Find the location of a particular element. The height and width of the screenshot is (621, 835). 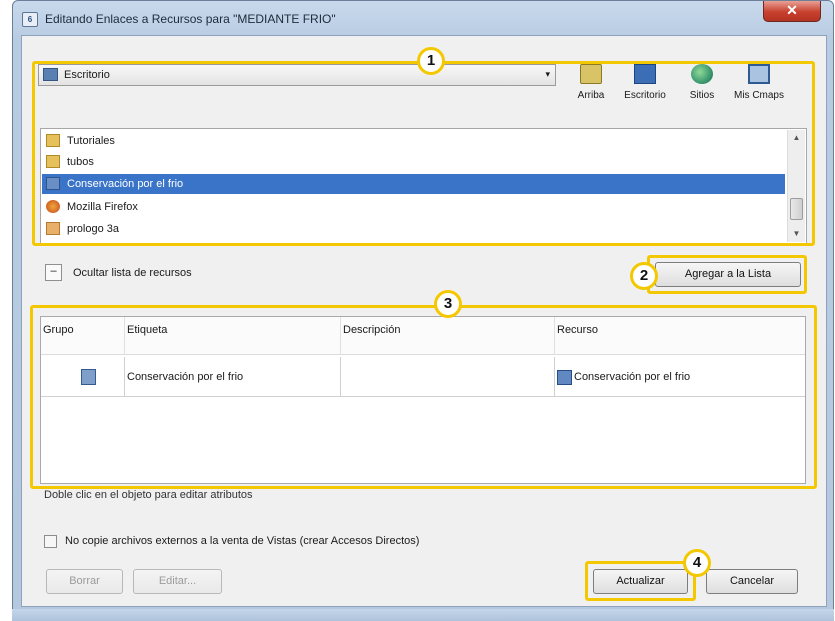

close-button: ✕ is located at coordinates (792, 11).